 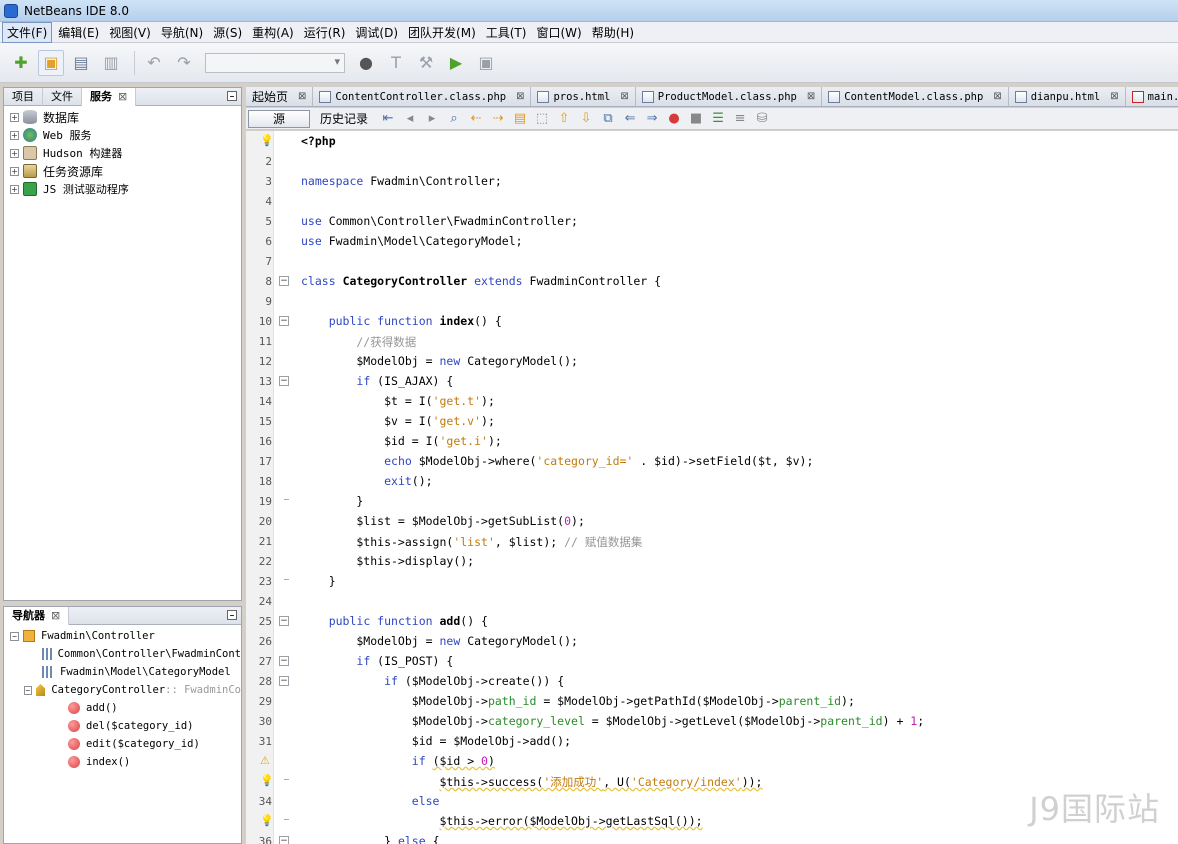 I want to click on uncomment-icon: ≡, so click(x=740, y=119).